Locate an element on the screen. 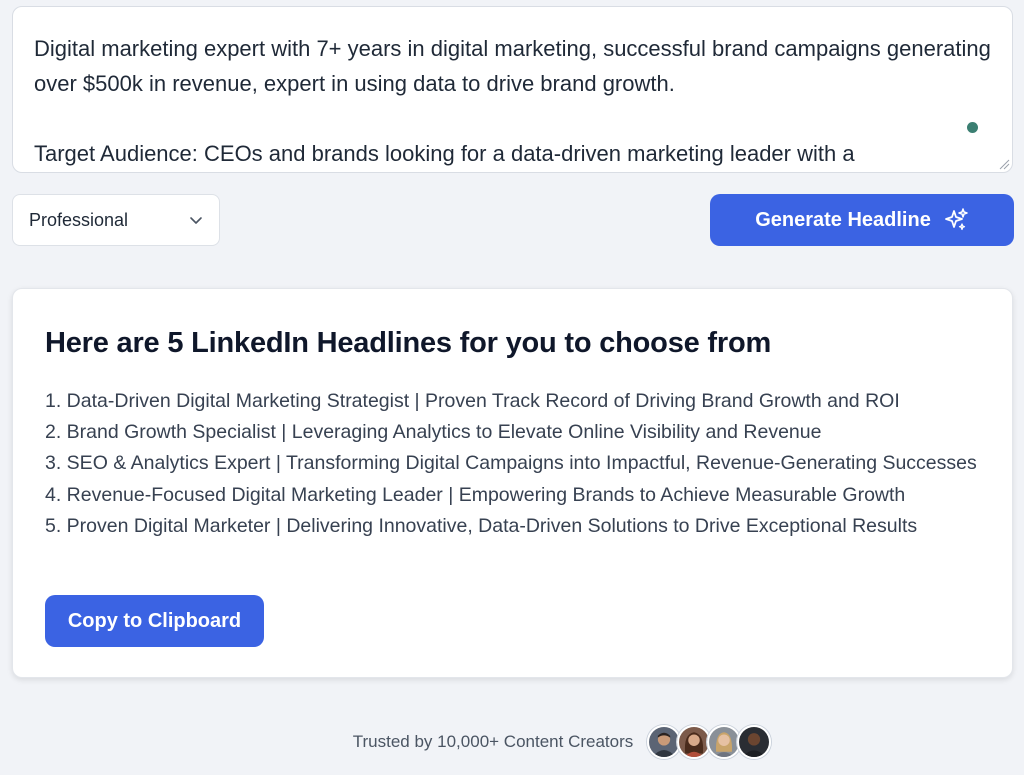  trust-bar: Trusted by 10,000+ Content Creators is located at coordinates (512, 742).